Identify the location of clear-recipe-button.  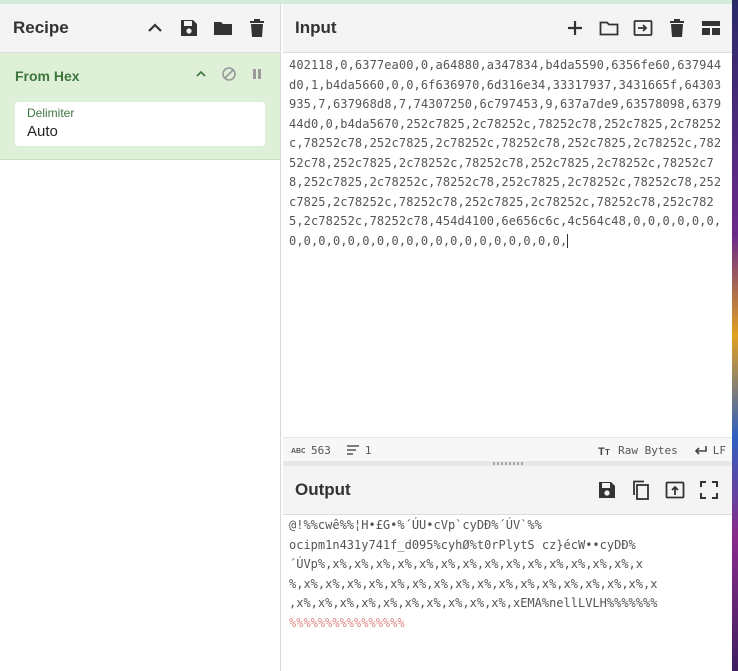
(257, 28).